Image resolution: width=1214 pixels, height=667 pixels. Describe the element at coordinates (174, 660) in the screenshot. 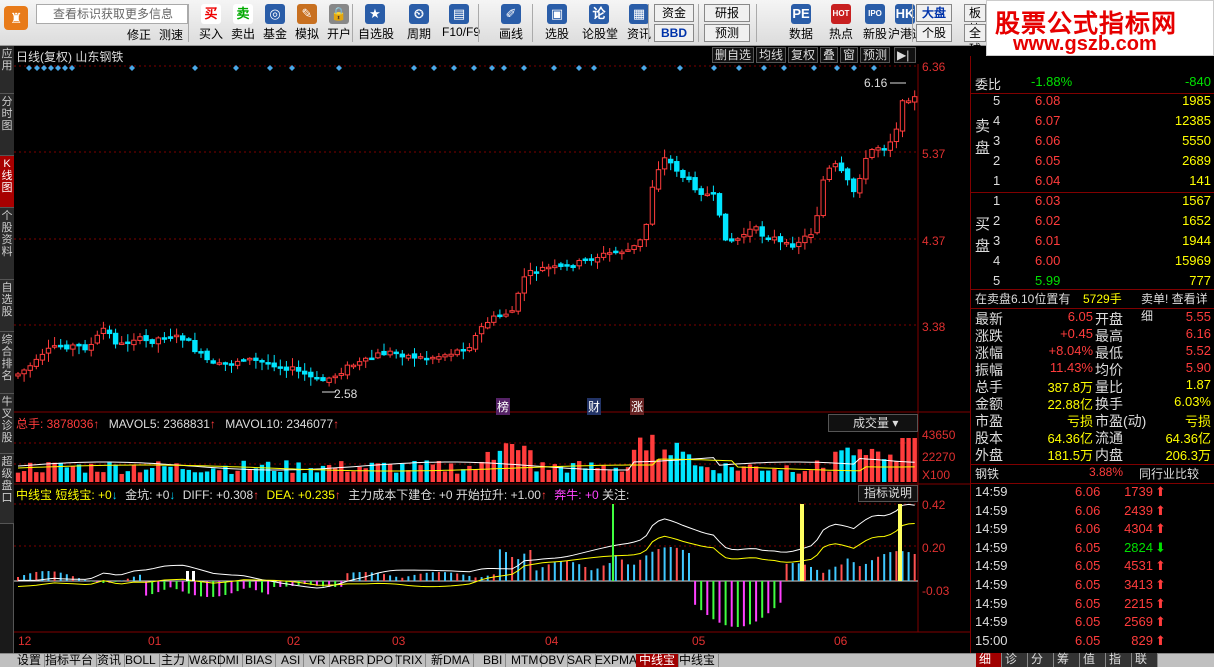

I see `tab-4: 主力` at that location.